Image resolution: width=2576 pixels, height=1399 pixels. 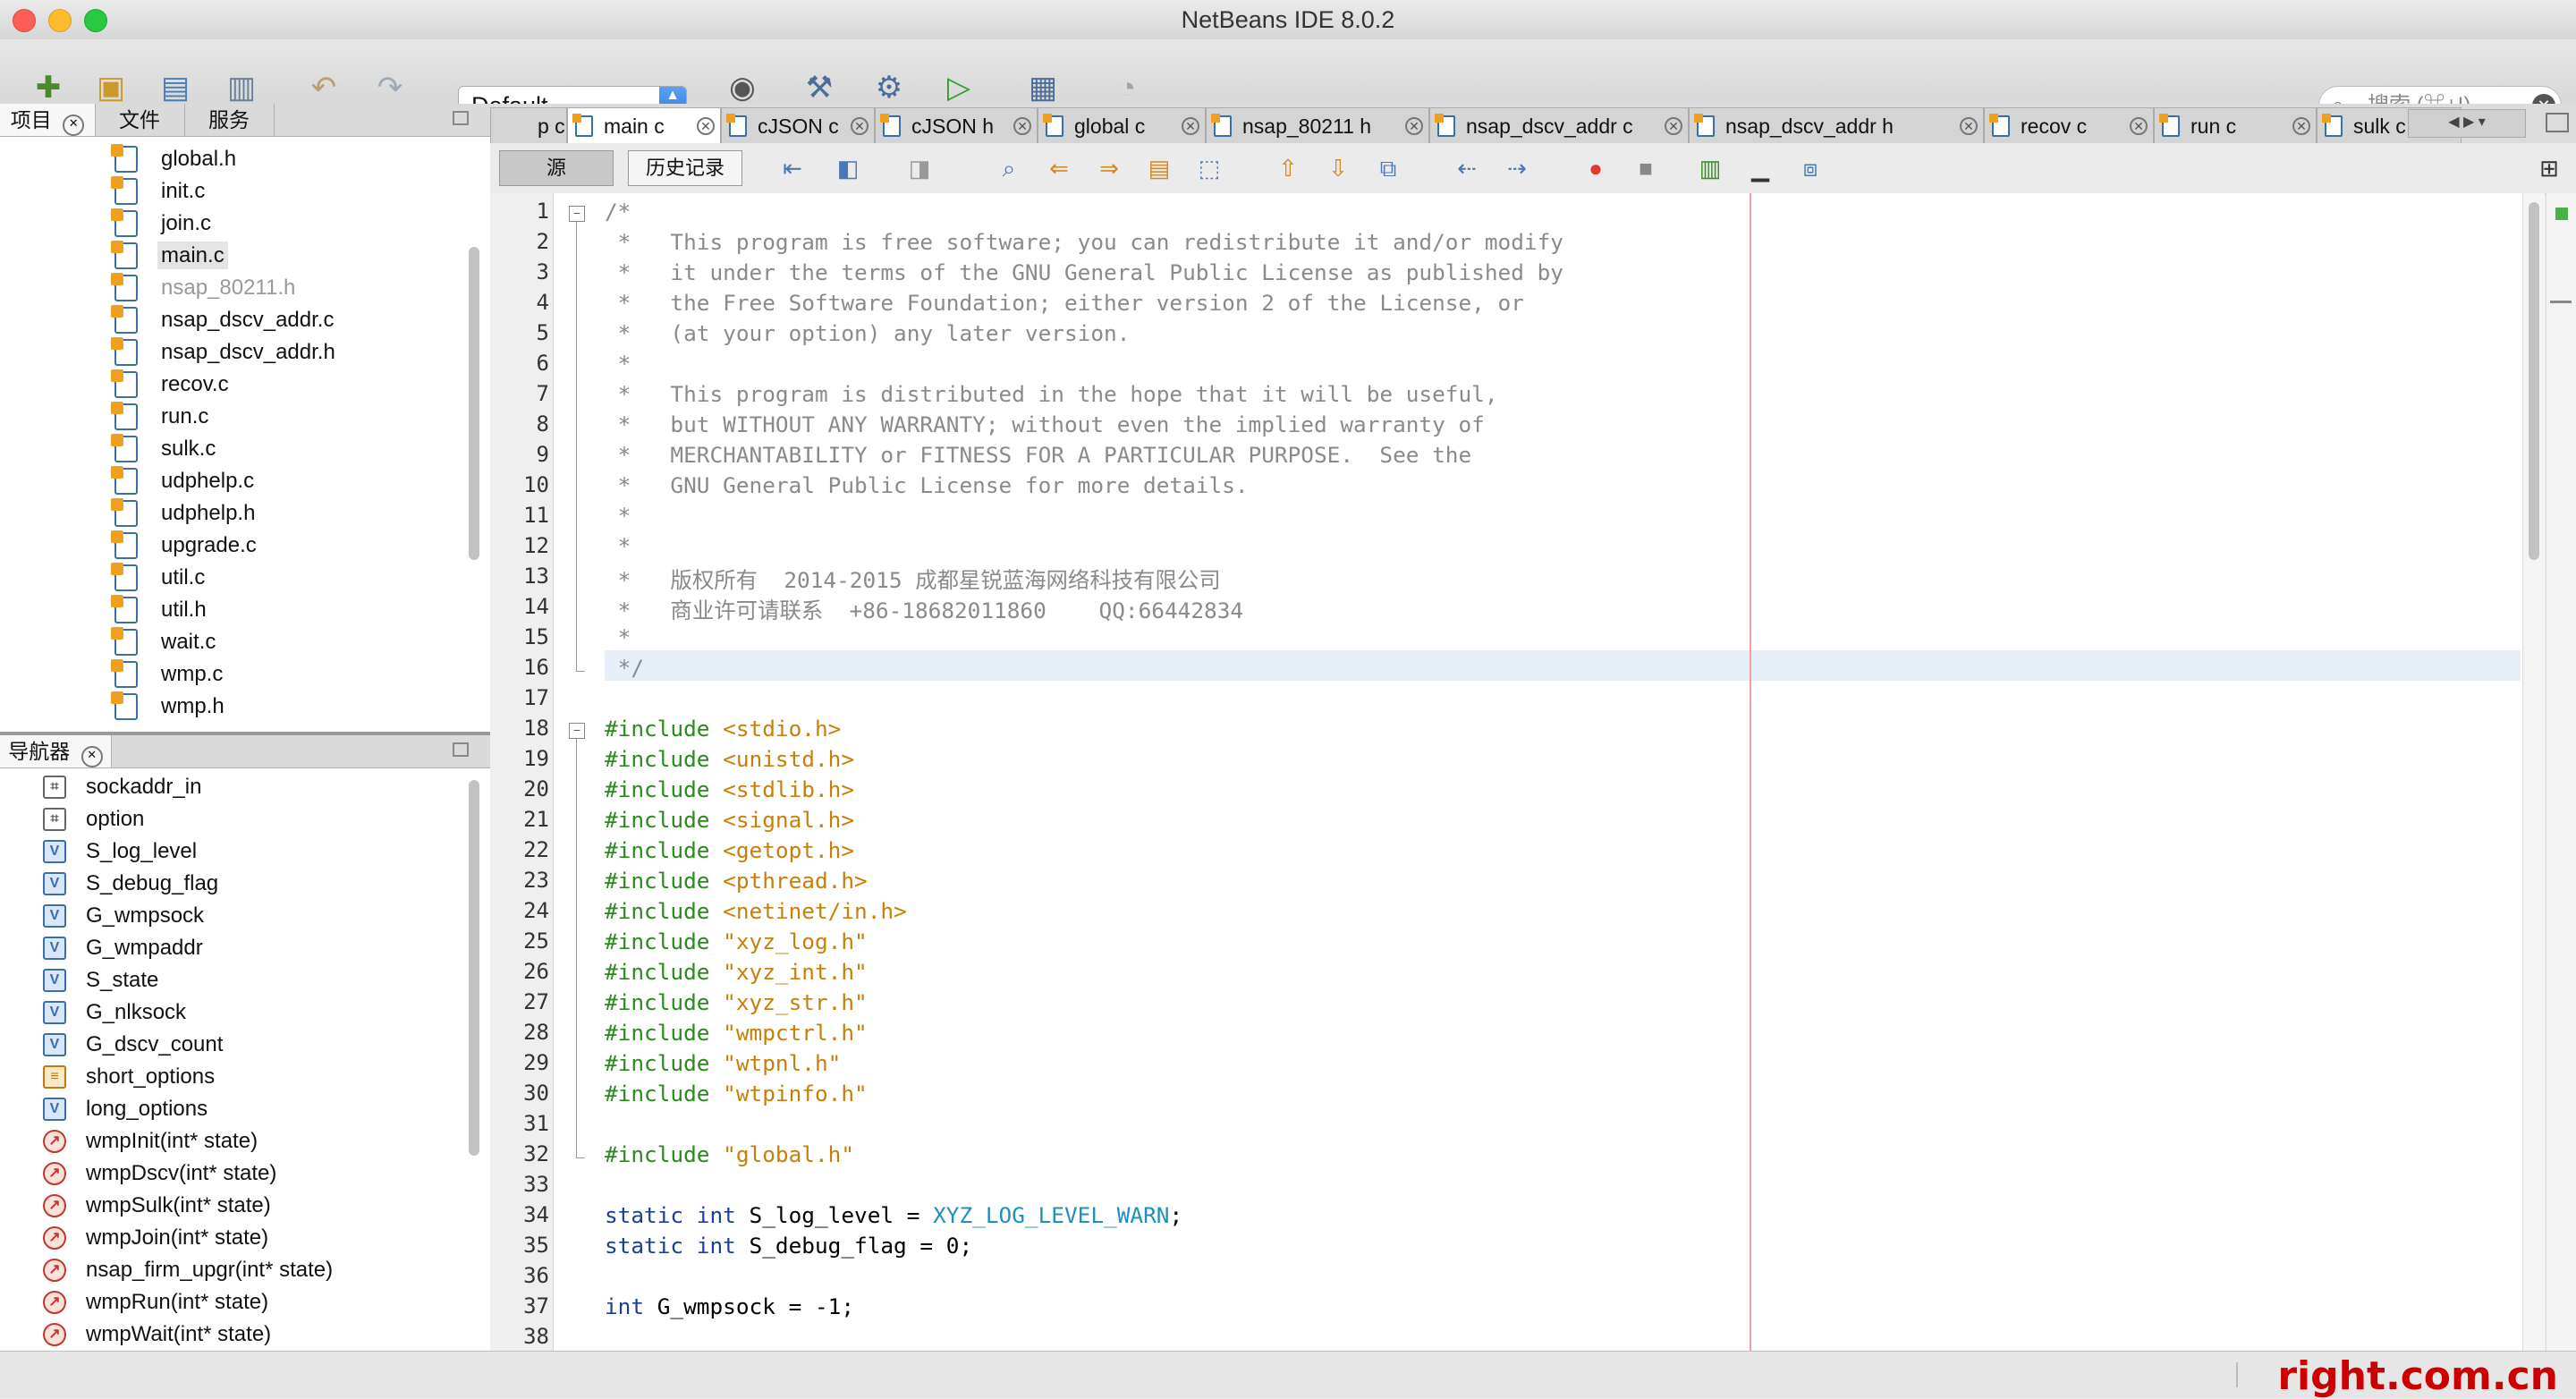 What do you see at coordinates (1059, 168) in the screenshot?
I see `find-previous-icon: ⇐` at bounding box center [1059, 168].